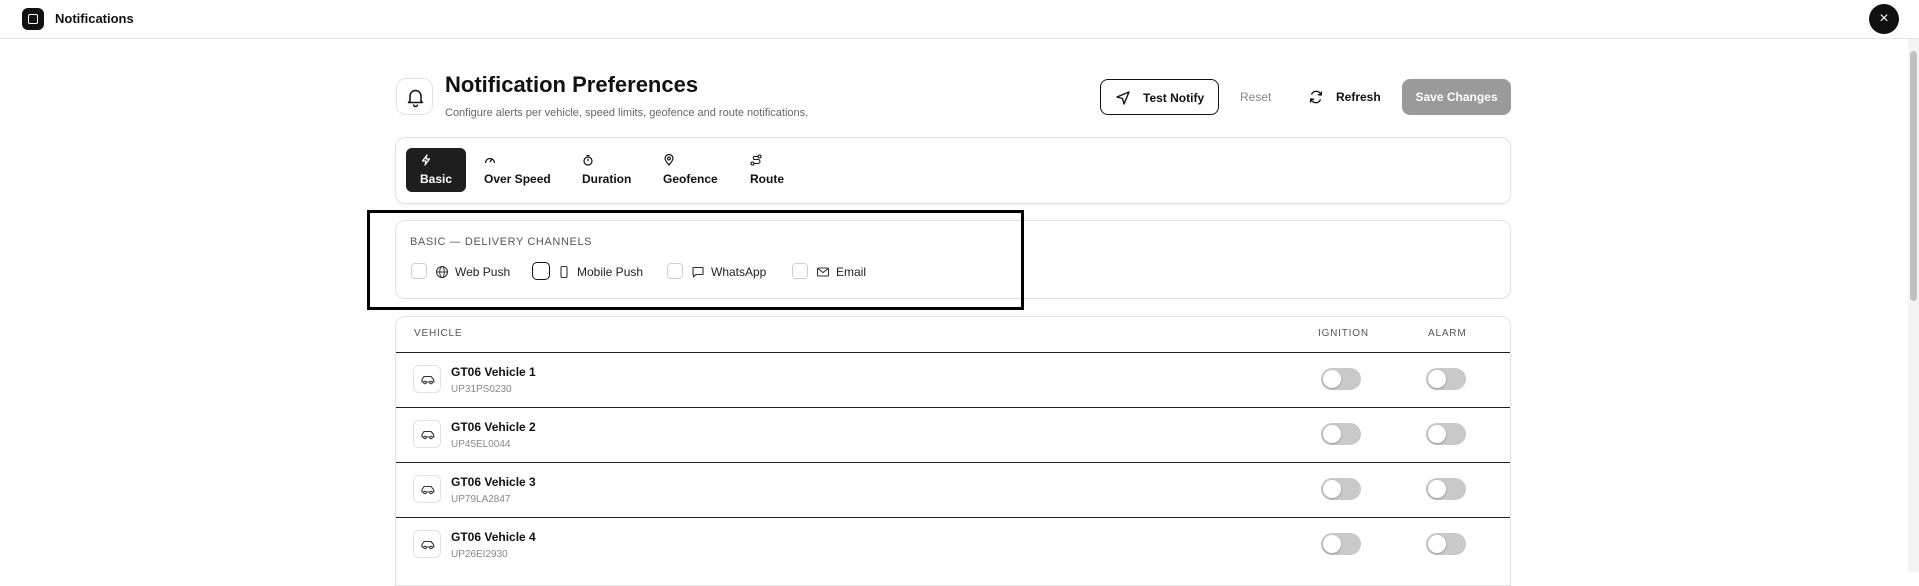 The height and width of the screenshot is (586, 1919). I want to click on whatsapp-label: WhatsApp, so click(739, 272).